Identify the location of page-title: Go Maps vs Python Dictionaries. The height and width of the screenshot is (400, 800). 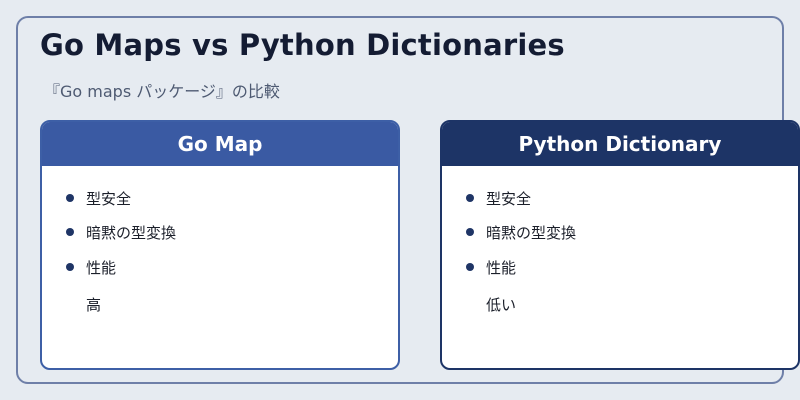
(302, 45).